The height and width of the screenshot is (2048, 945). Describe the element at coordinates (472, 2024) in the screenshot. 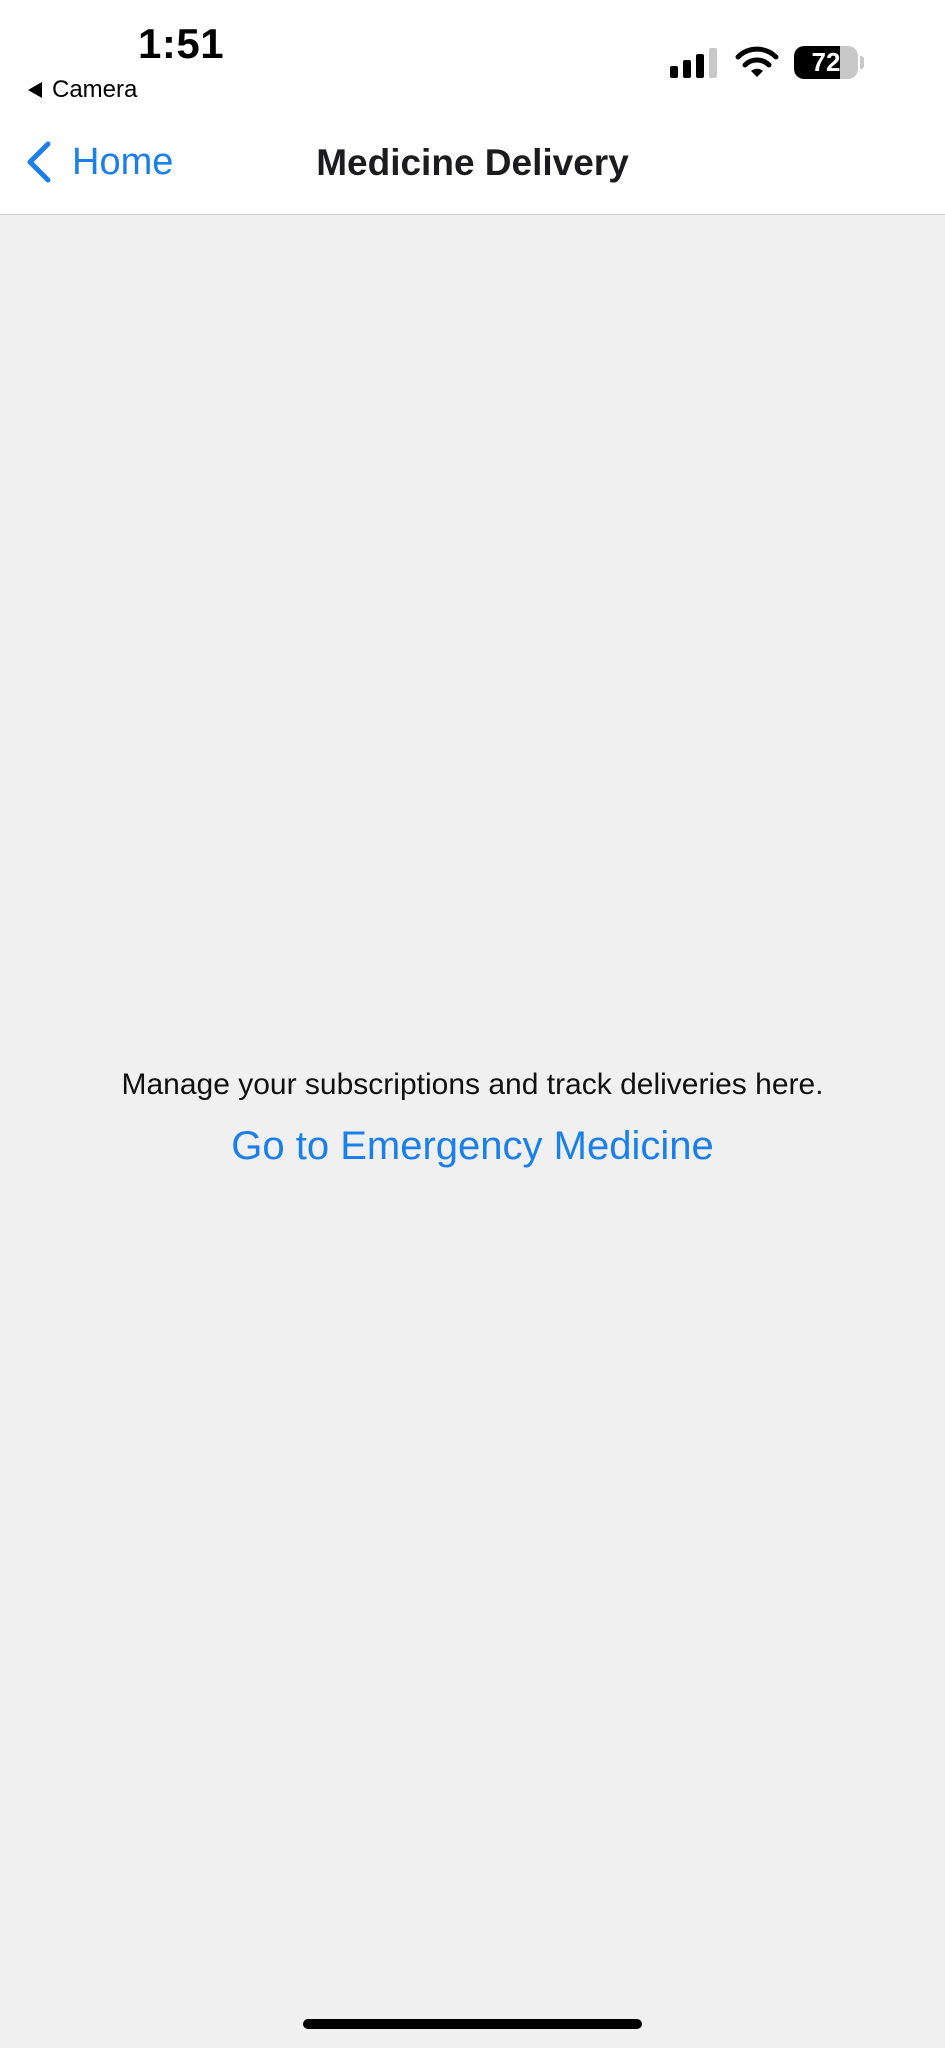

I see `home-indicator` at that location.